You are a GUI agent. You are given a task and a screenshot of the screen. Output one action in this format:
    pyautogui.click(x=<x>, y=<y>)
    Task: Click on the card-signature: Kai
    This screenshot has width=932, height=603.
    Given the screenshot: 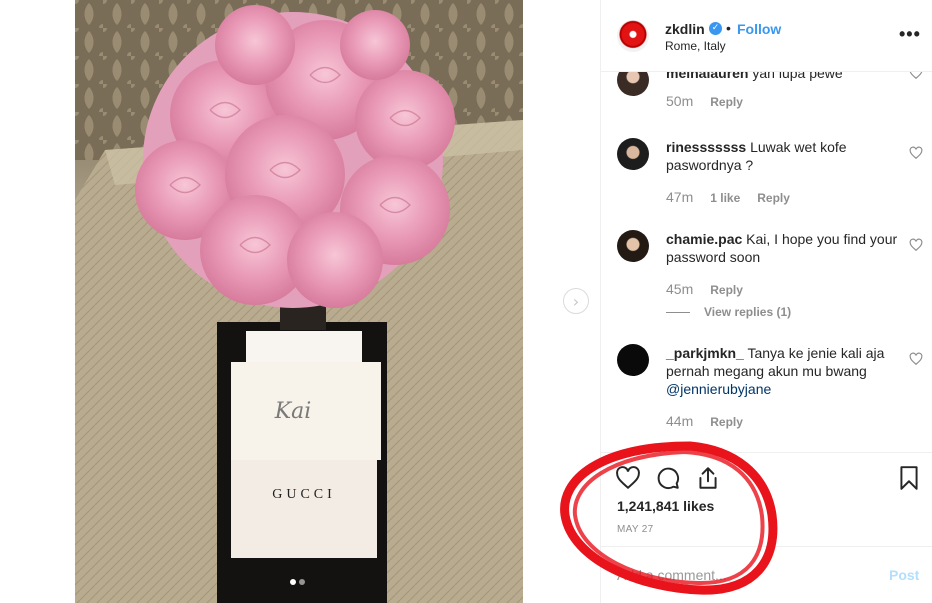 What is the action you would take?
    pyautogui.click(x=293, y=411)
    